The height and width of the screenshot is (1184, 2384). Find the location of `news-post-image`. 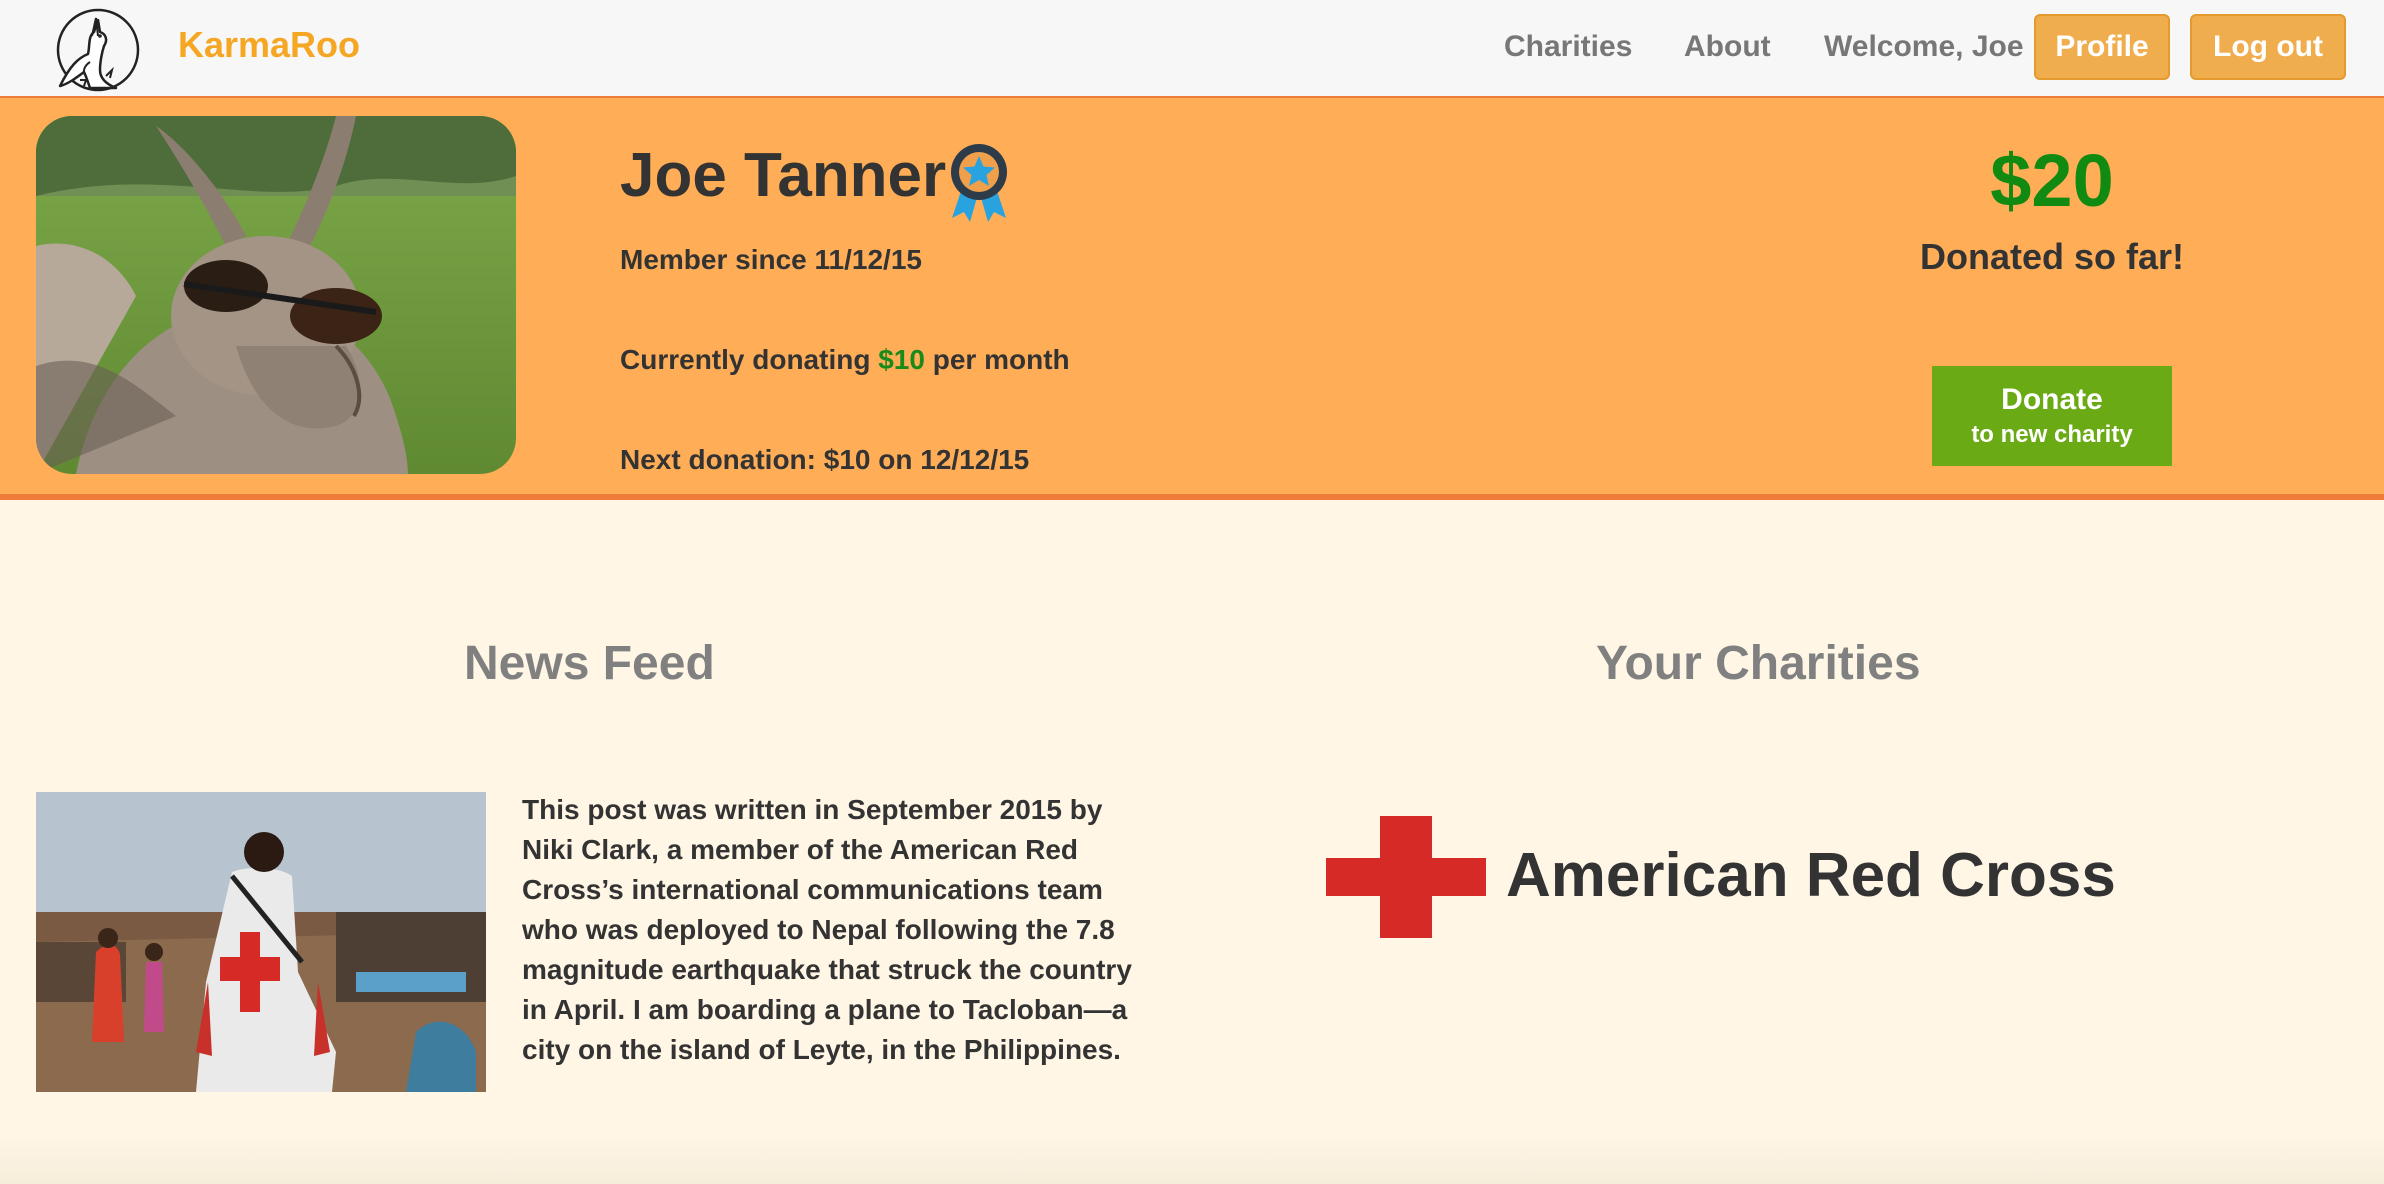

news-post-image is located at coordinates (261, 942).